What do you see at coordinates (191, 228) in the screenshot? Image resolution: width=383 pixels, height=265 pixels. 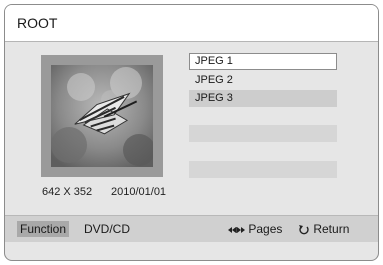 I see `footer-bar: Function DVD/CD Pages Return` at bounding box center [191, 228].